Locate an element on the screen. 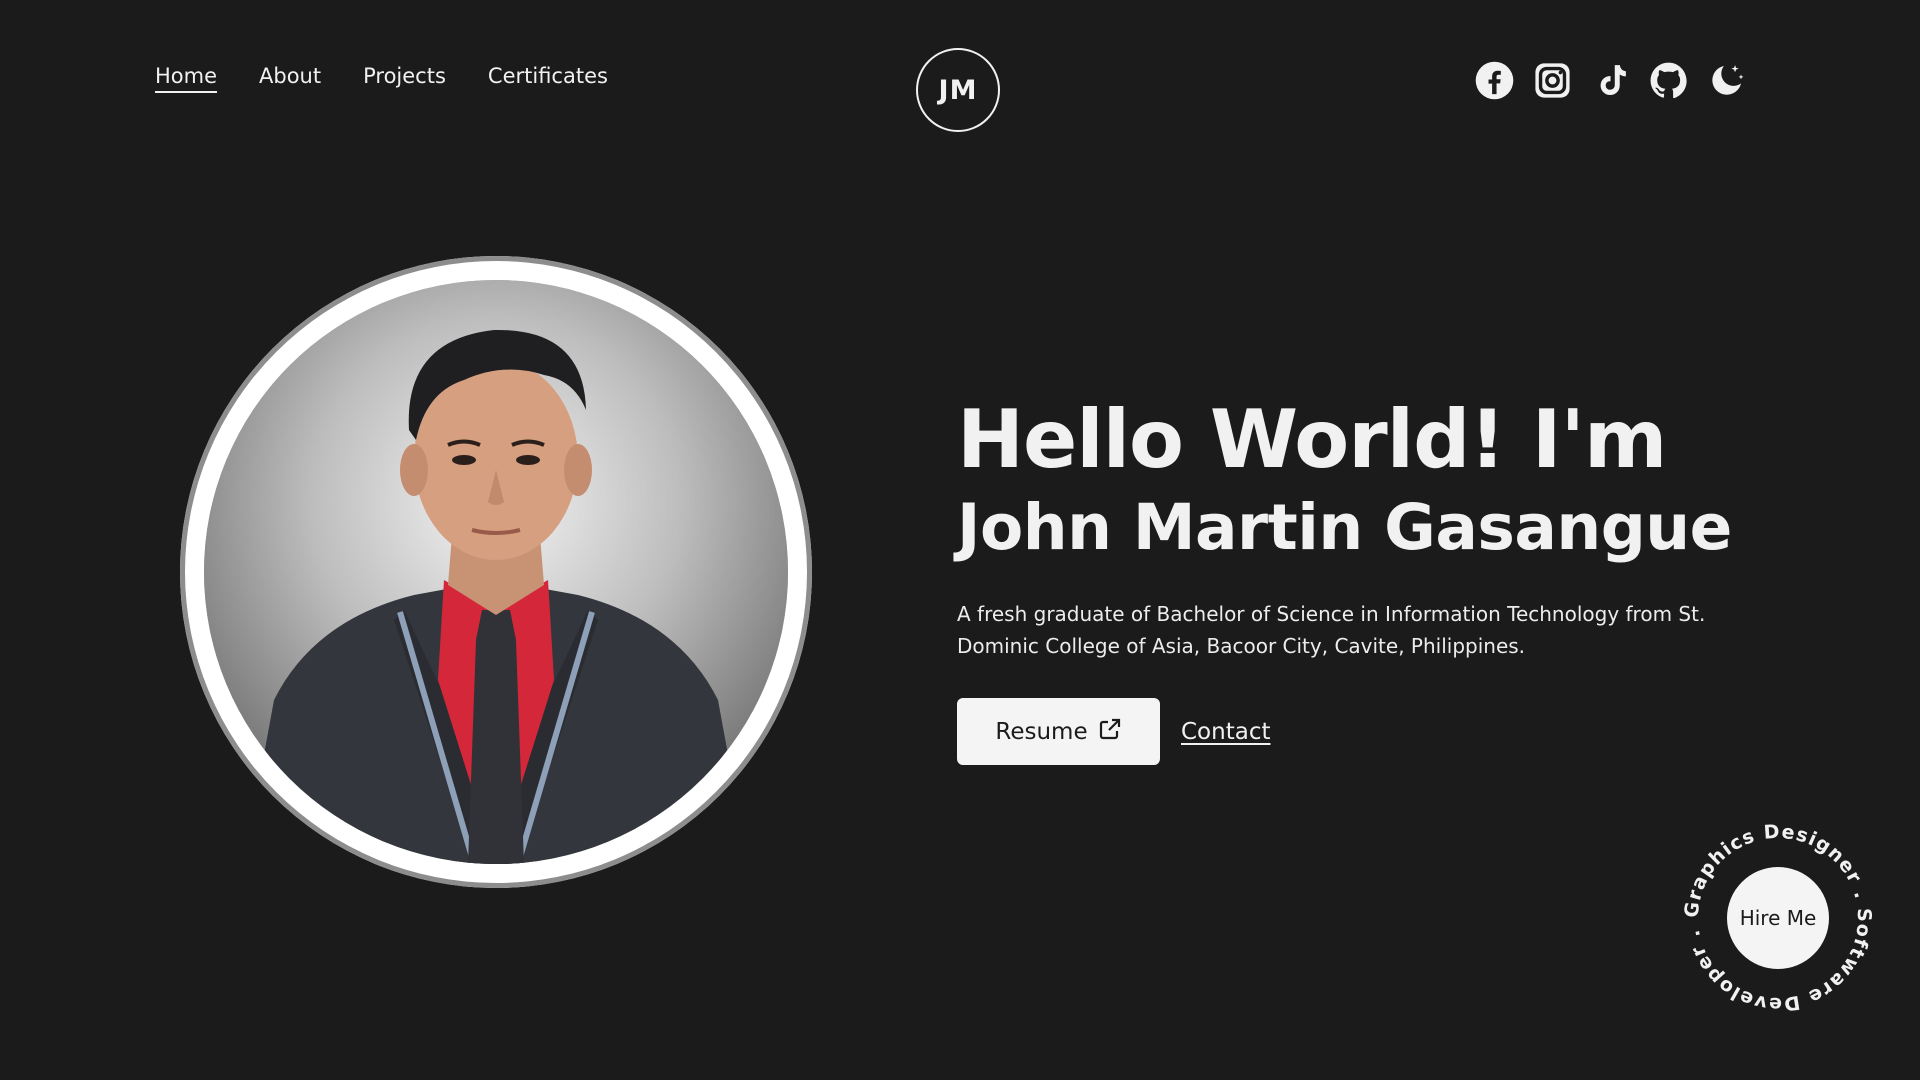  tiktok-icon is located at coordinates (1610, 80).